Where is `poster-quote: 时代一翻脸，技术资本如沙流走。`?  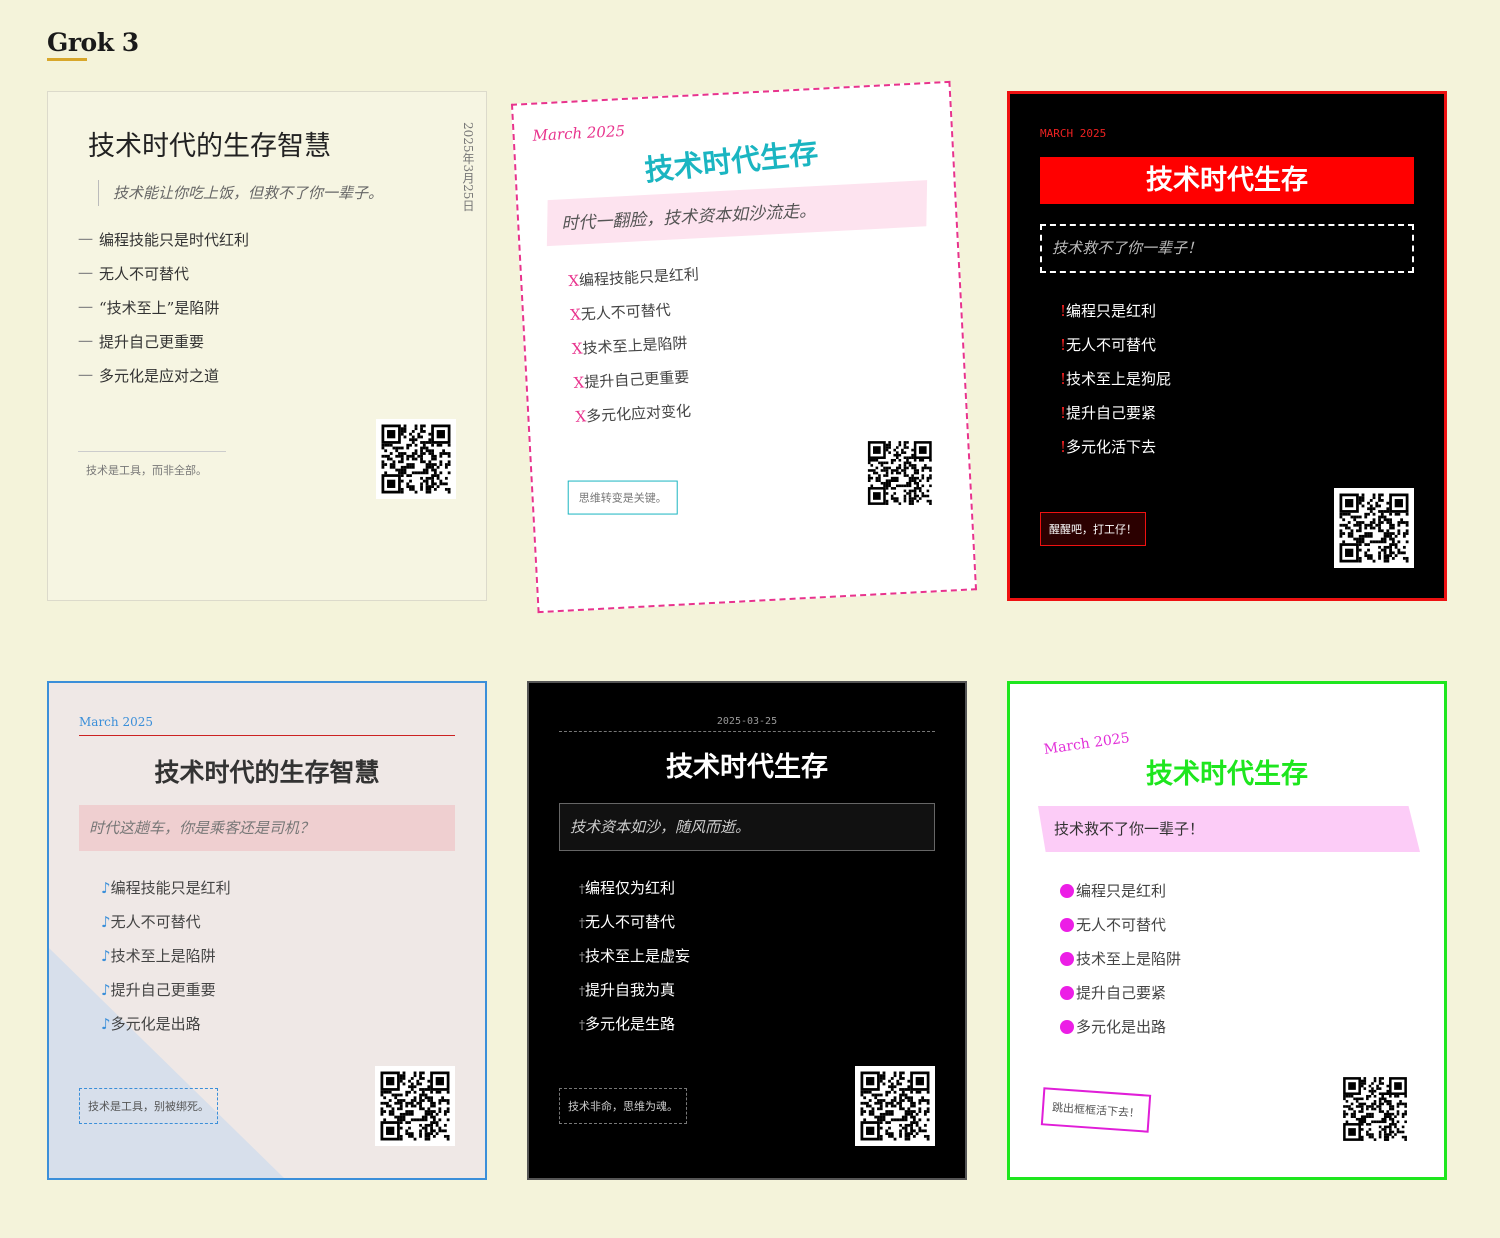 poster-quote: 时代一翻脸，技术资本如沙流走。 is located at coordinates (688, 218).